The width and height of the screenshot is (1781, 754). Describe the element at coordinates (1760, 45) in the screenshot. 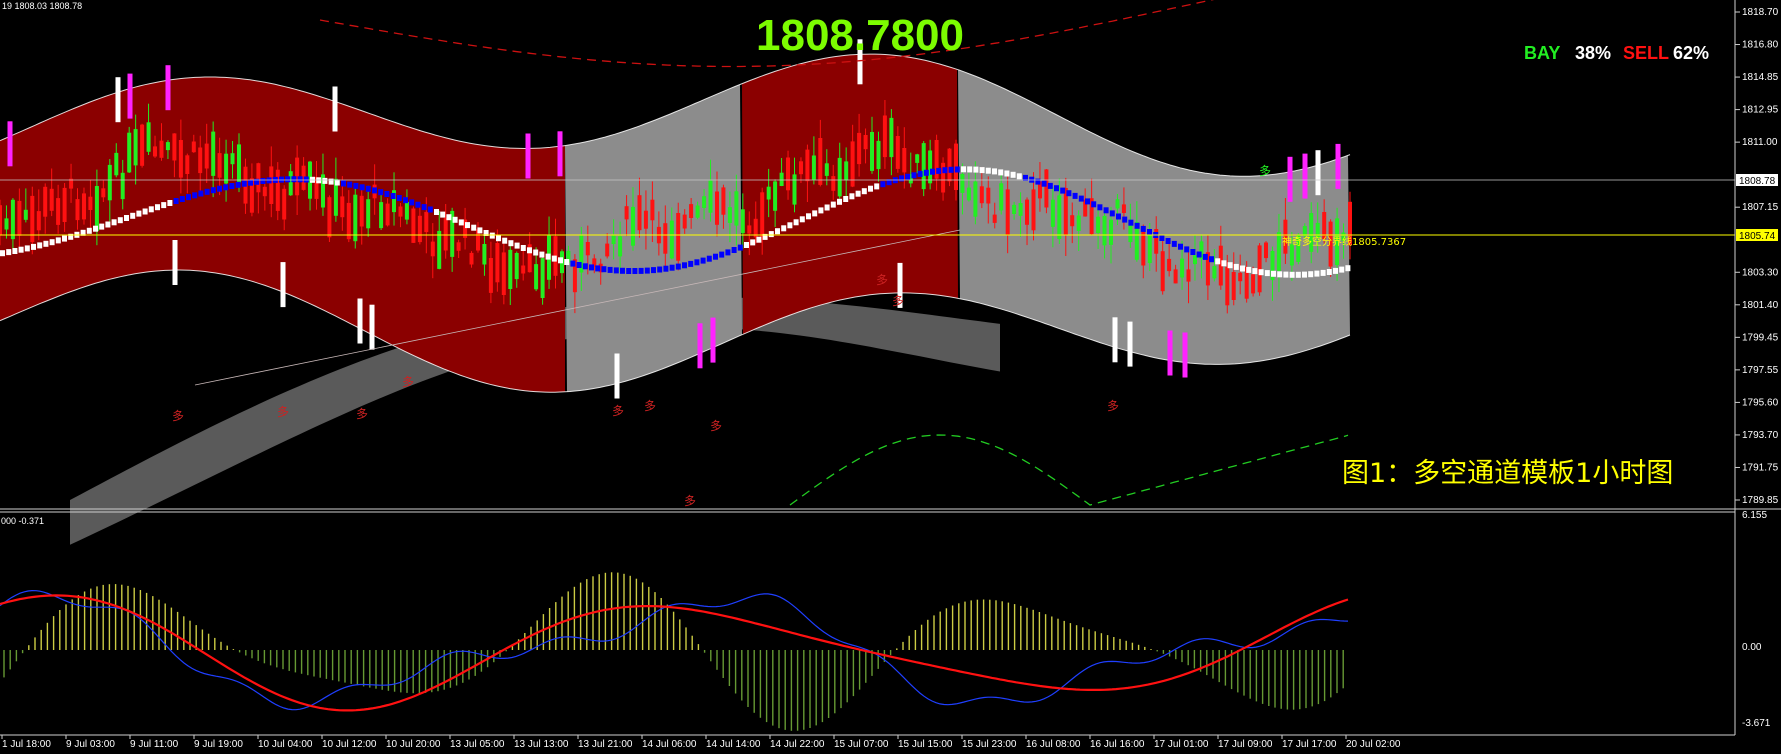

I see `price-tick-label: 1816.80` at that location.